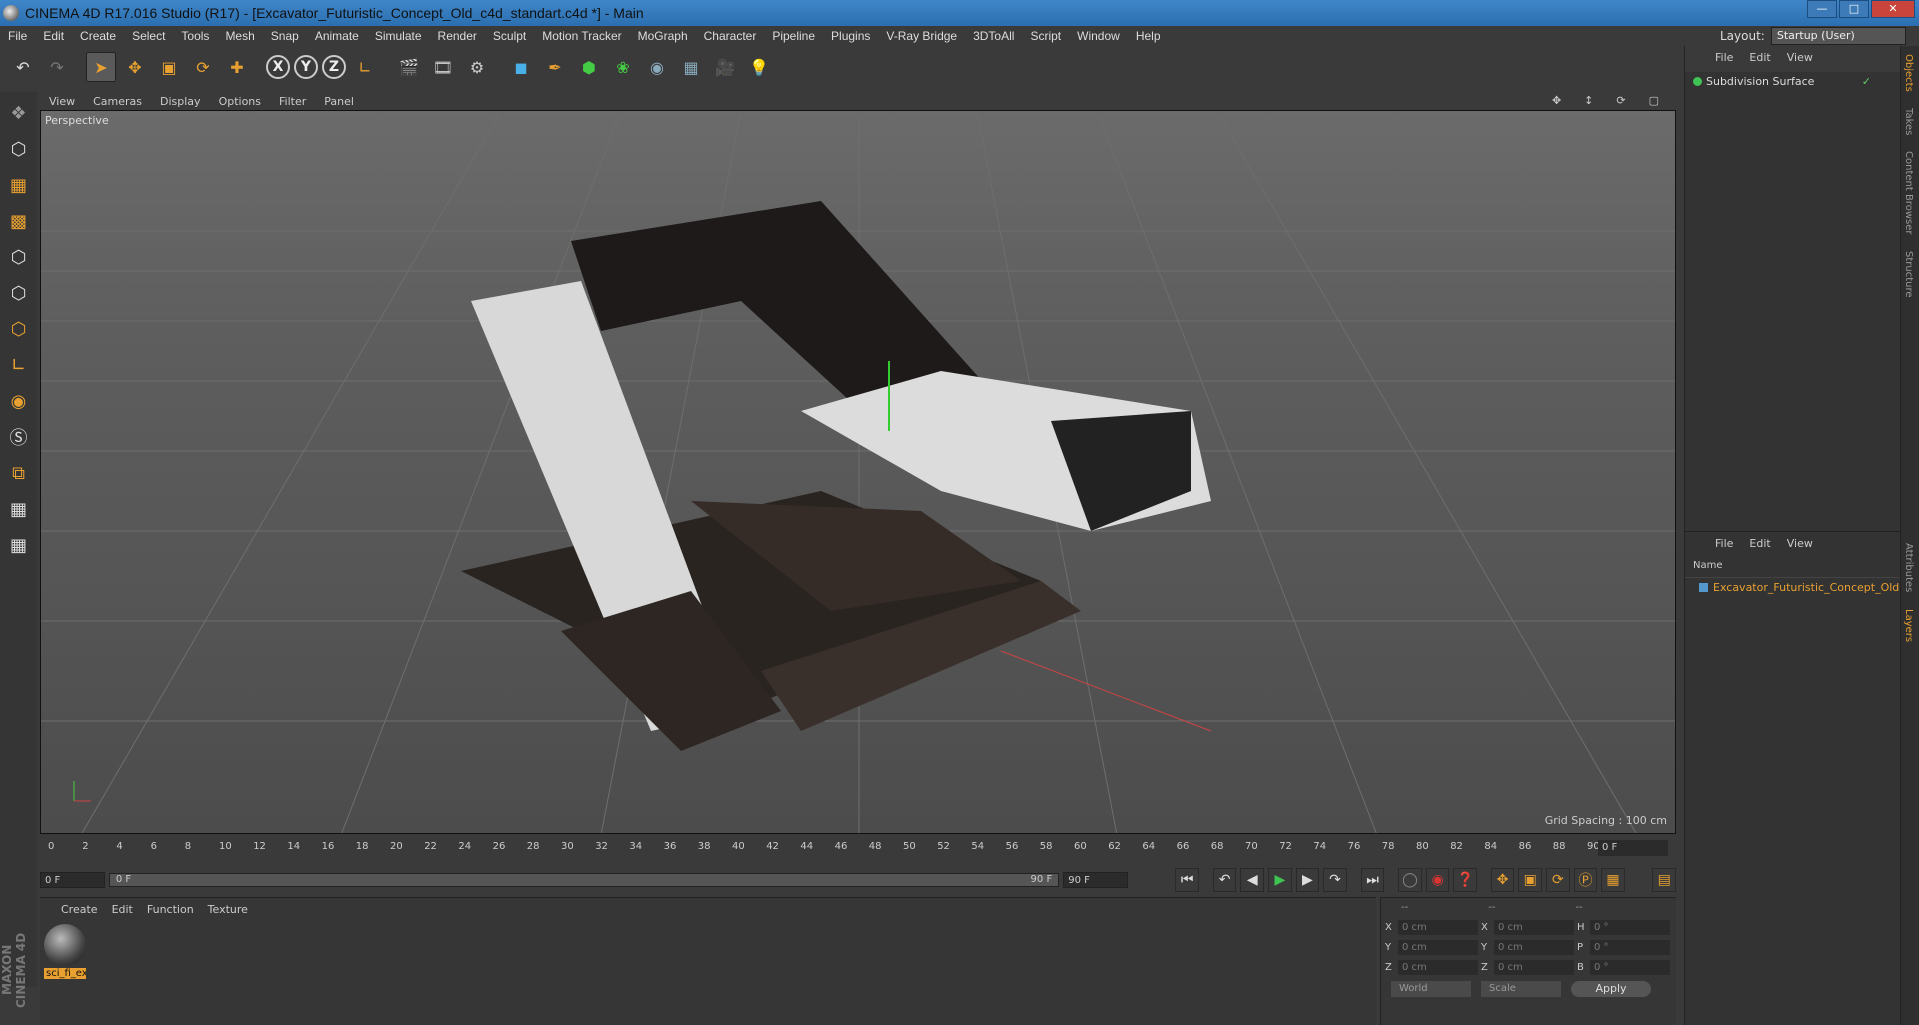 This screenshot has width=1919, height=1025. Describe the element at coordinates (1613, 880) in the screenshot. I see `key-pla-icon: ▦` at that location.